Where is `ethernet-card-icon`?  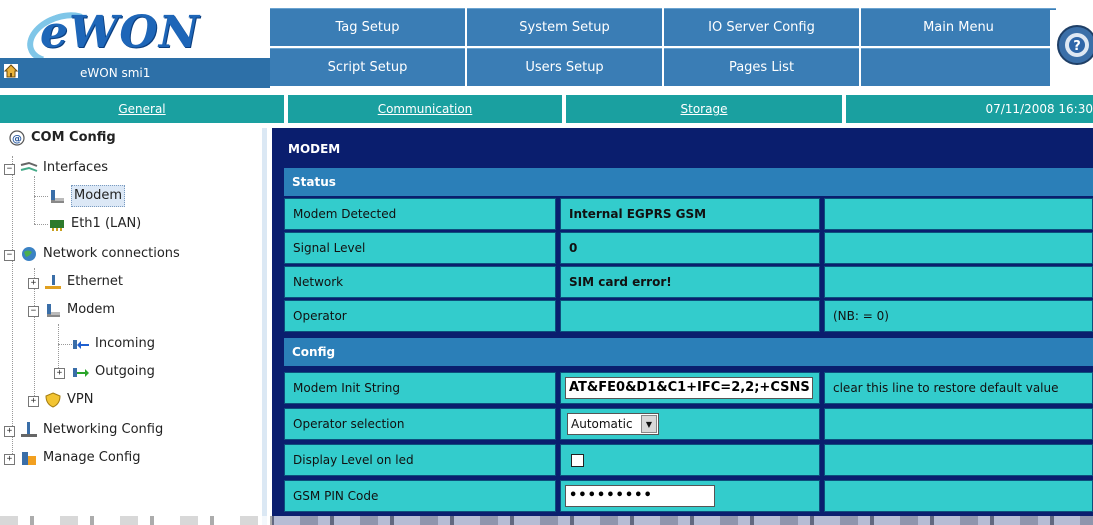 ethernet-card-icon is located at coordinates (57, 225).